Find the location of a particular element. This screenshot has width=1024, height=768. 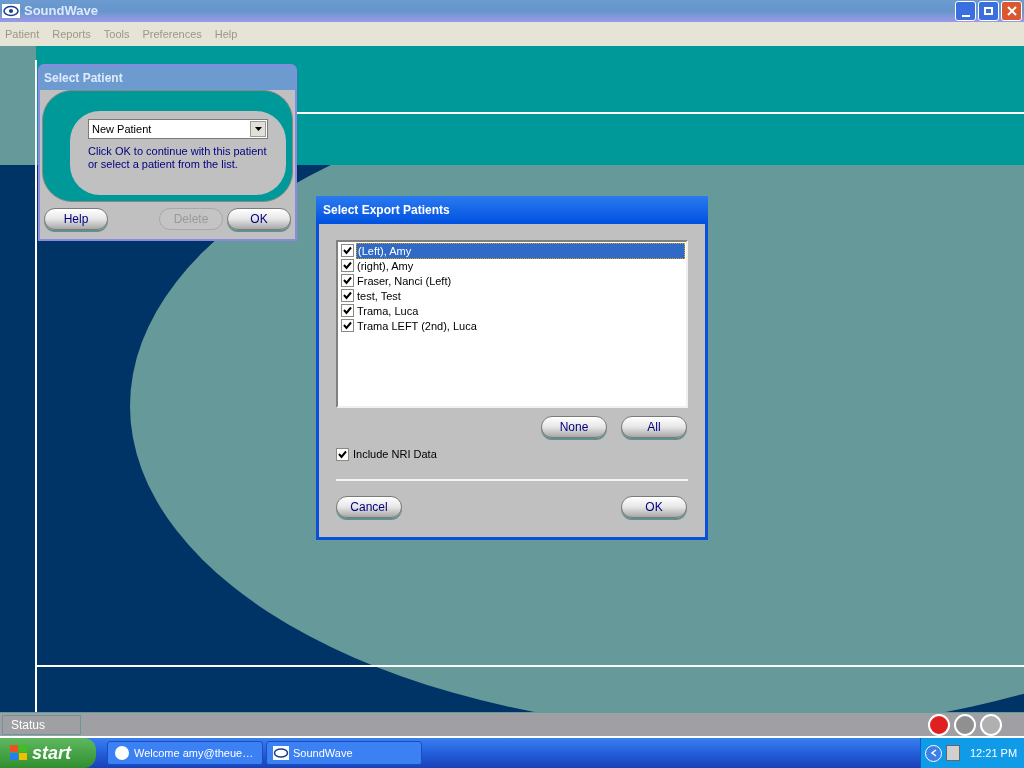

patient-row: Trama, Luca is located at coordinates (388, 310).